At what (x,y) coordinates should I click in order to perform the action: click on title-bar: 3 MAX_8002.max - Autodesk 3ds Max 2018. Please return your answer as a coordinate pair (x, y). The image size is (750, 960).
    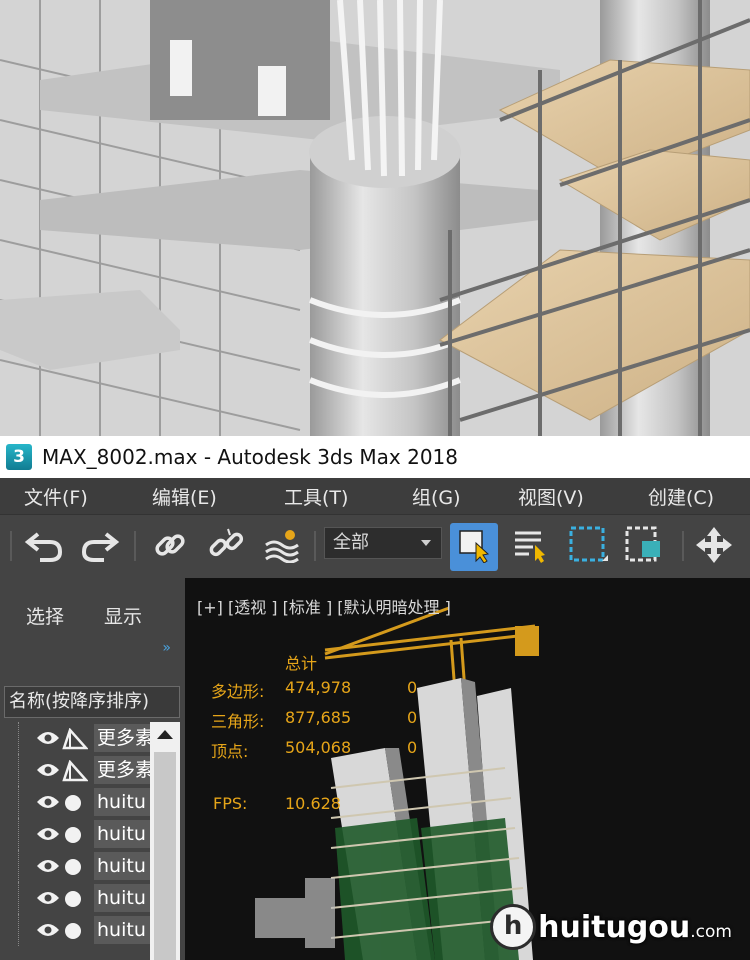
    Looking at the image, I should click on (375, 457).